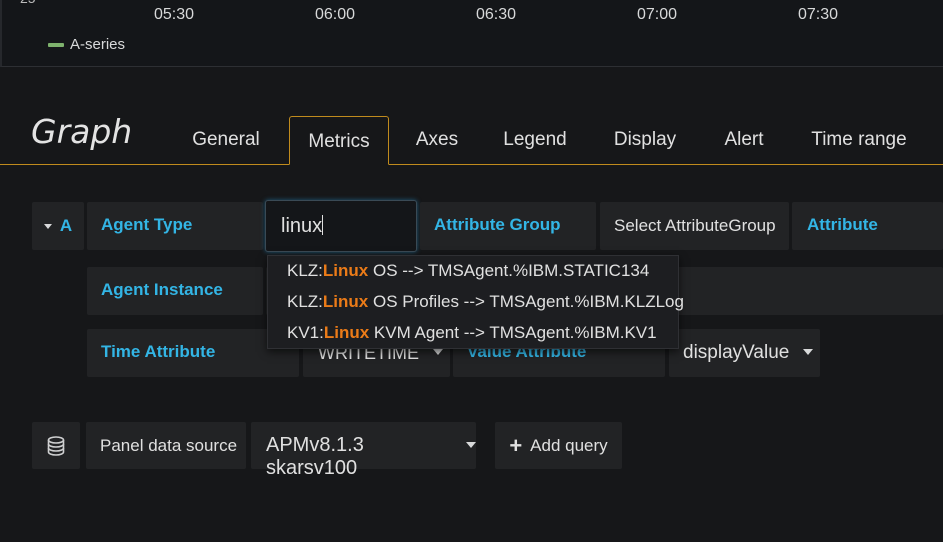  I want to click on panel-datasource-label: Panel data source, so click(169, 445).